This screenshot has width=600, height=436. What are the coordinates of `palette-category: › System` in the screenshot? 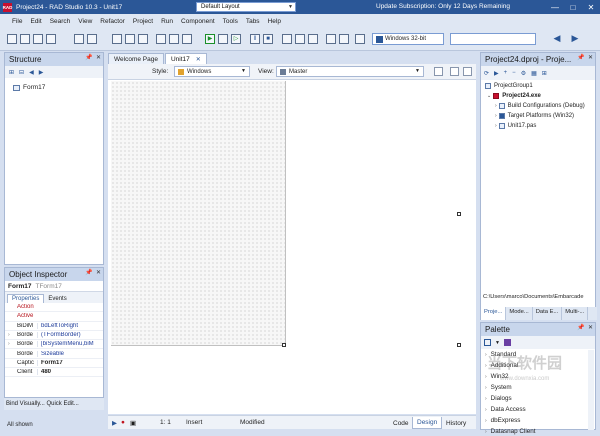 It's located at (538, 387).